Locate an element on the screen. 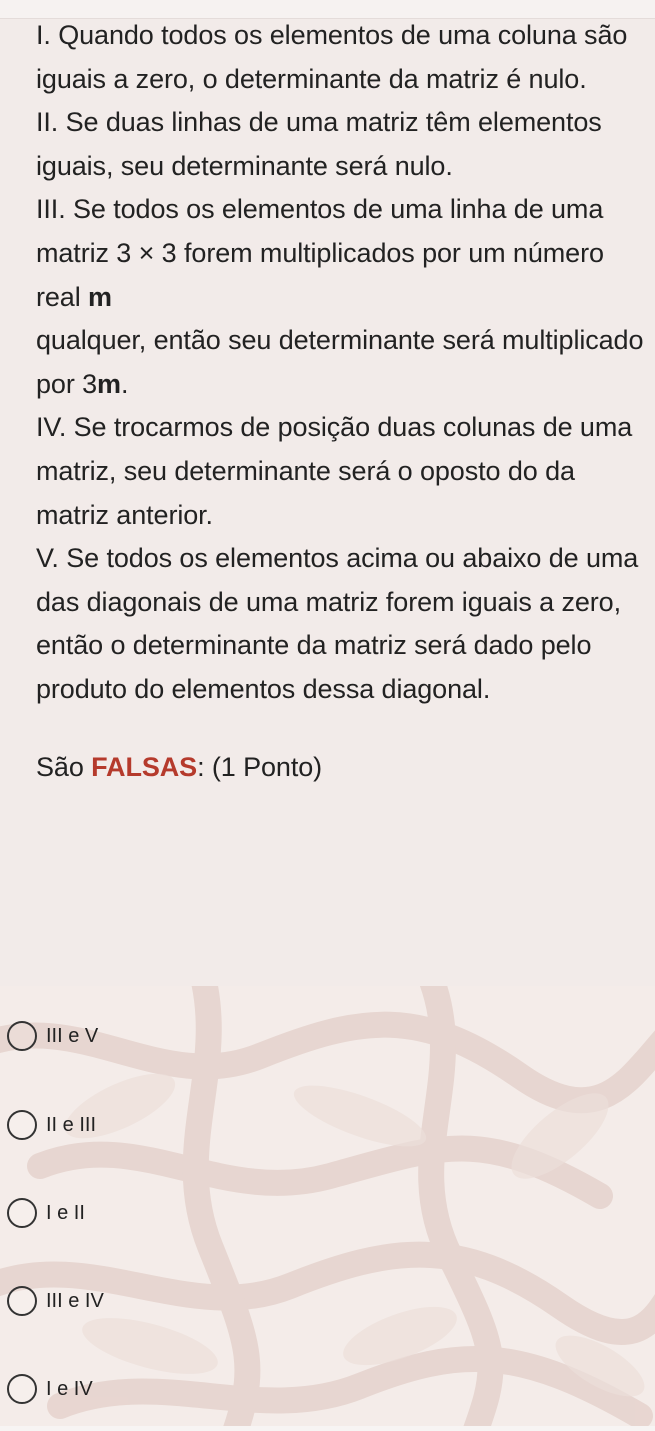  option-3: I e II is located at coordinates (327, 1213).